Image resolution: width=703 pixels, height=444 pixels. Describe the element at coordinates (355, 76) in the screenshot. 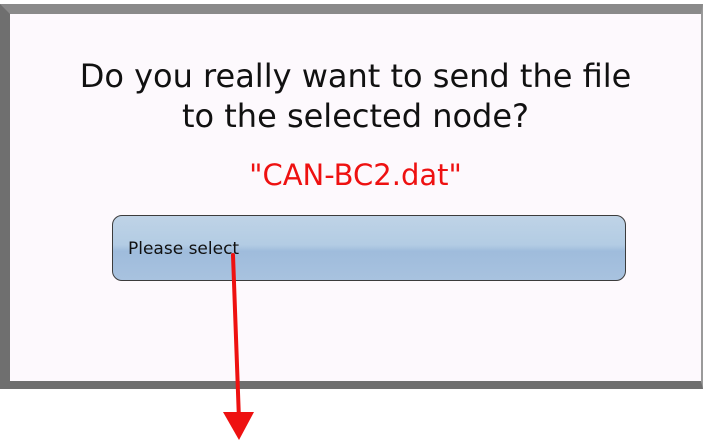

I see `question-line-1: Do you really want to send the file` at that location.